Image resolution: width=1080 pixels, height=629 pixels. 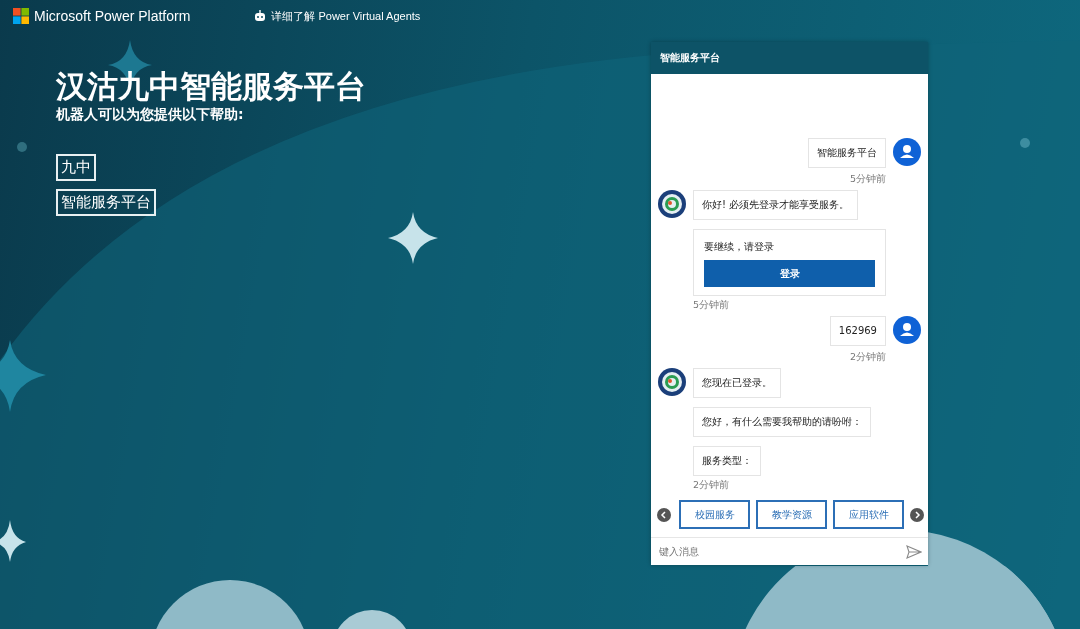 What do you see at coordinates (211, 86) in the screenshot?
I see `hero-title: 汉沽九中智能服务平台` at bounding box center [211, 86].